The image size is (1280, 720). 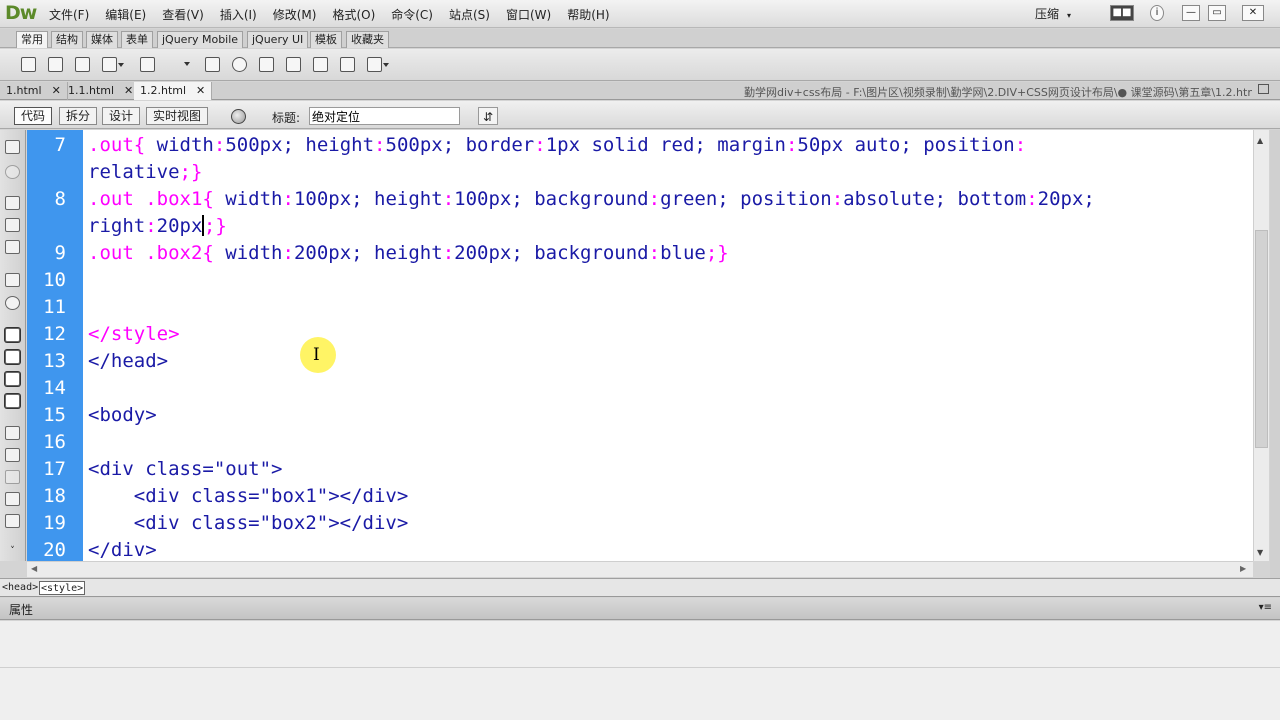 What do you see at coordinates (384, 116) in the screenshot?
I see `page-title-input` at bounding box center [384, 116].